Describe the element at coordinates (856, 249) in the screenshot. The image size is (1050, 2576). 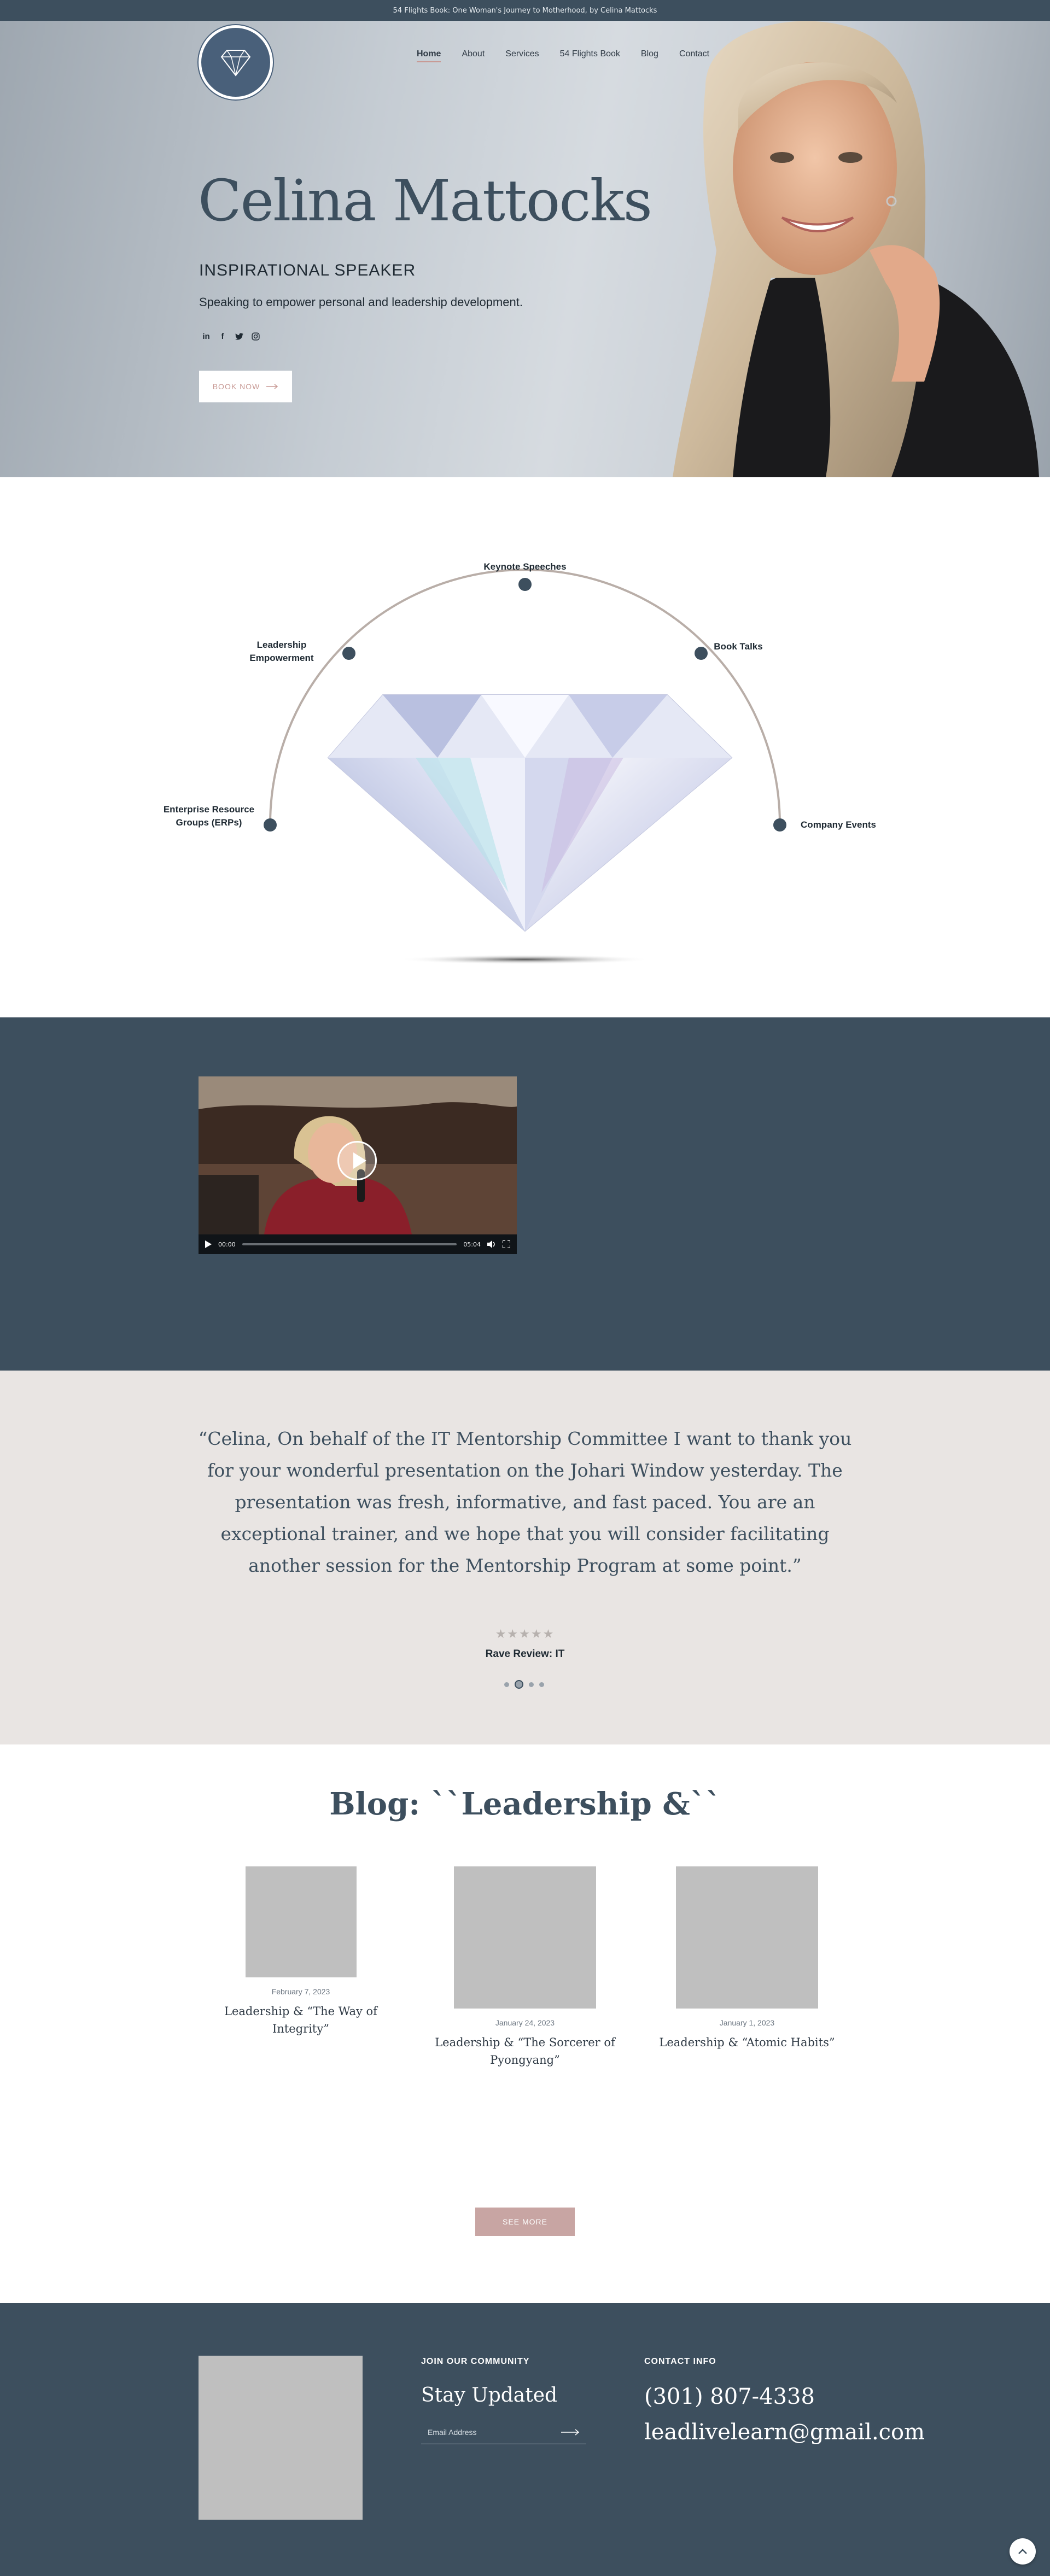
I see `hero-portrait` at that location.